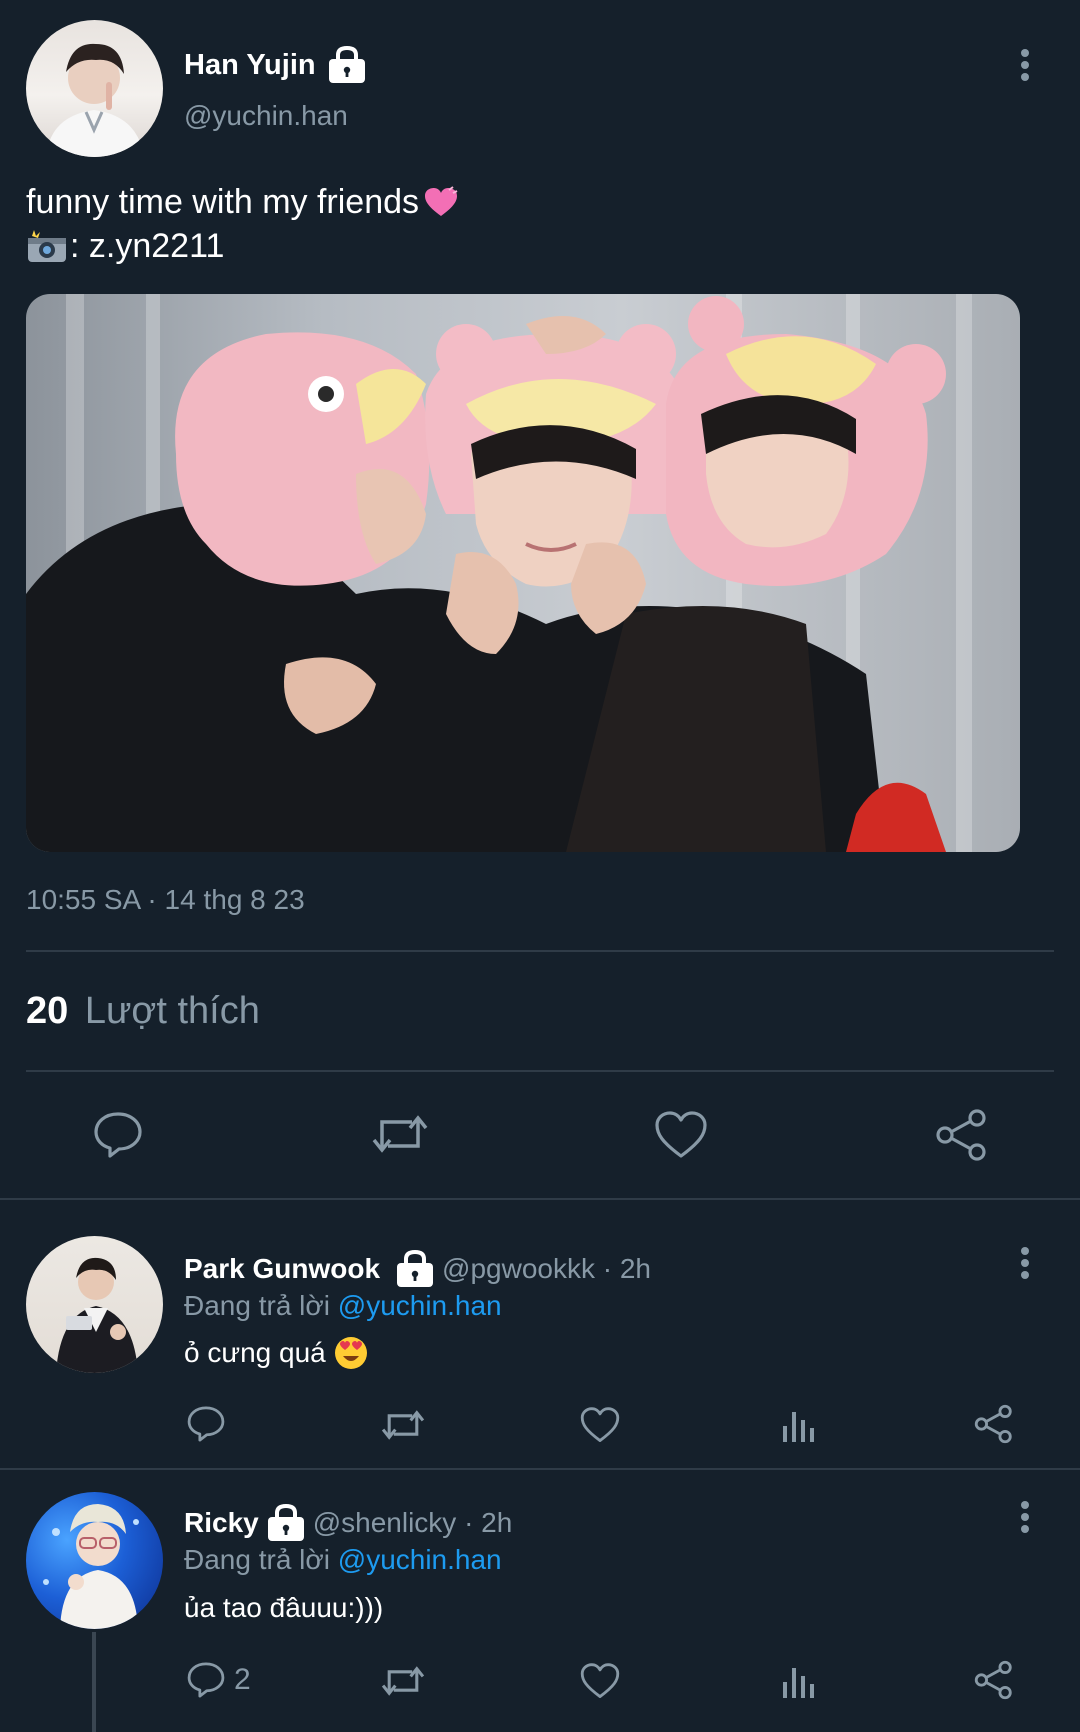 This screenshot has height=1732, width=1080. Describe the element at coordinates (165, 900) in the screenshot. I see `tweet-timestamp: 10:55 SA · 14 thg 8 23` at that location.